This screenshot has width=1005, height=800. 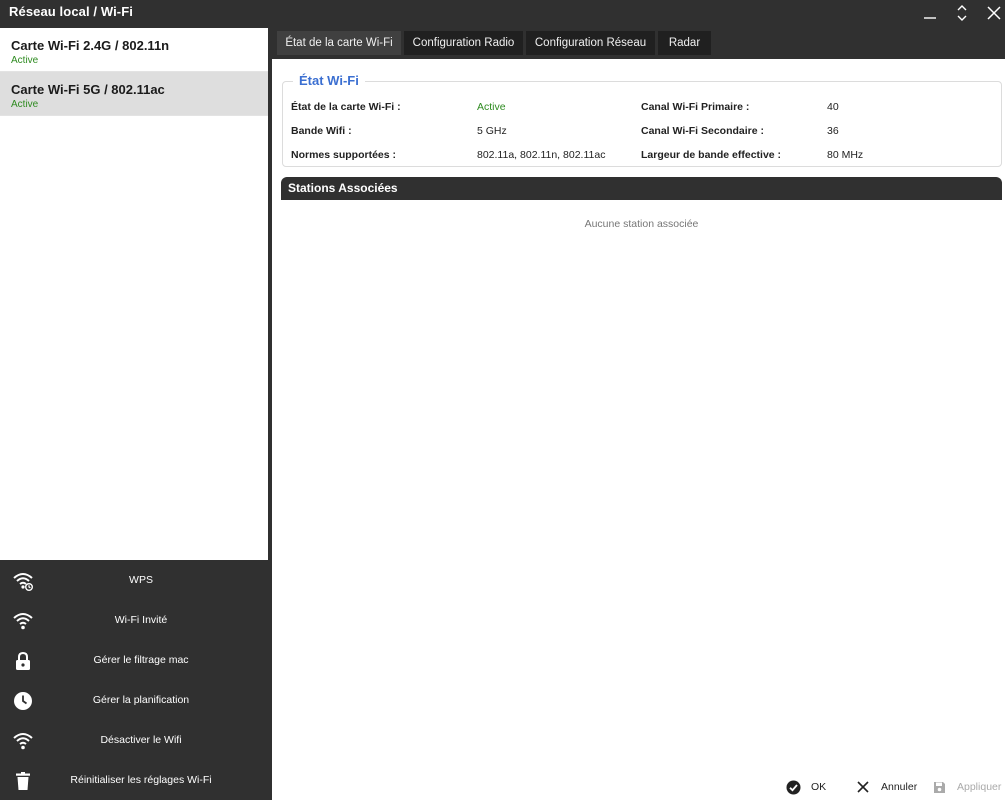 I want to click on secondary-channel-value: 36, so click(x=833, y=131).